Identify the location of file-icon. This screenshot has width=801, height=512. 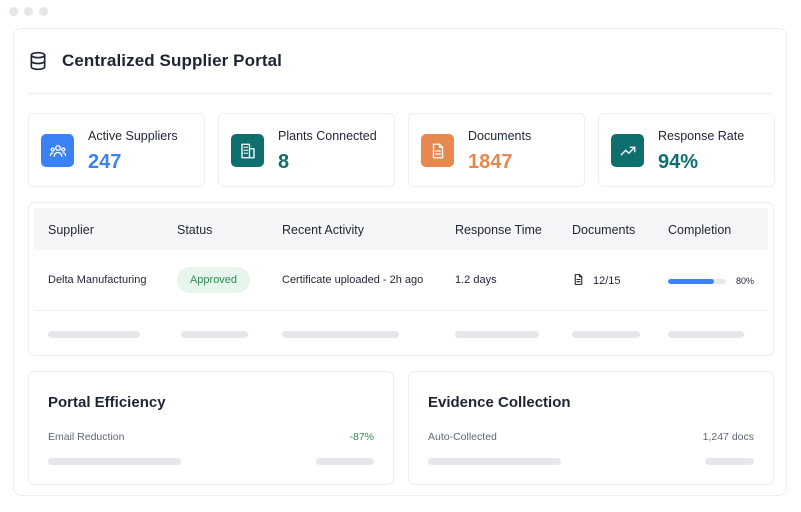
(578, 281).